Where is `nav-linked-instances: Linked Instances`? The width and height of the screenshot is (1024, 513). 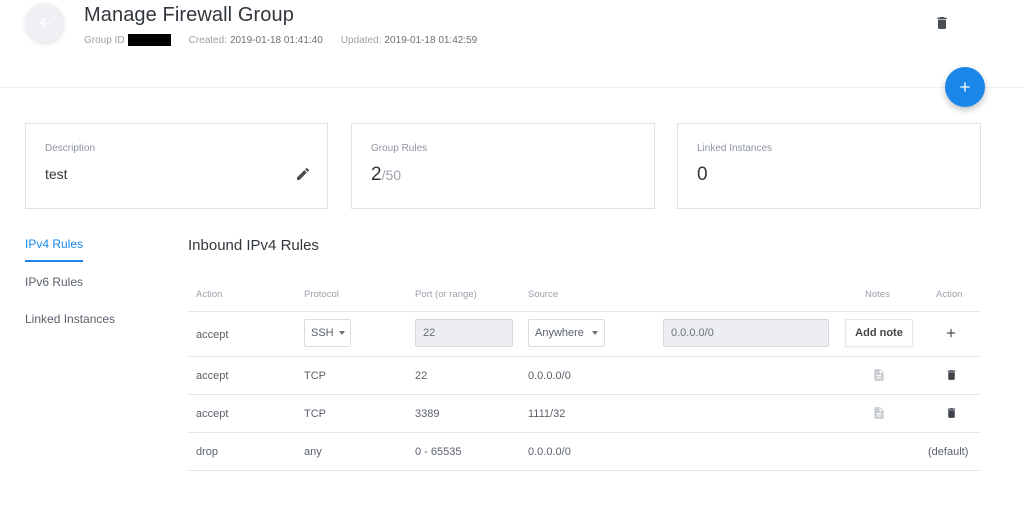
nav-linked-instances: Linked Instances is located at coordinates (70, 319).